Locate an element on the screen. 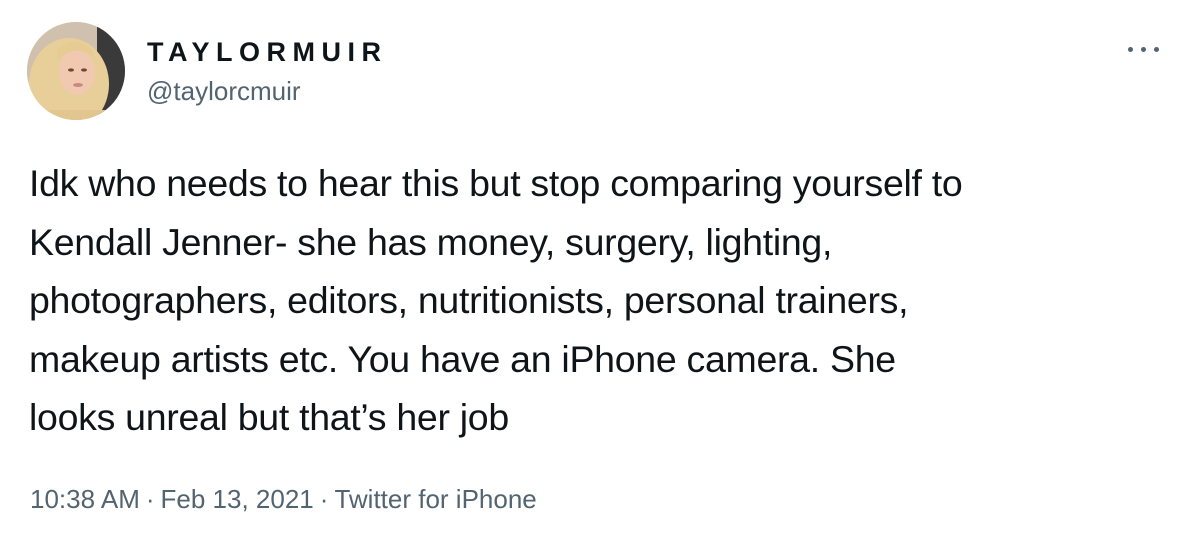 The image size is (1192, 546). author-handle: @taylorcmuir is located at coordinates (224, 91).